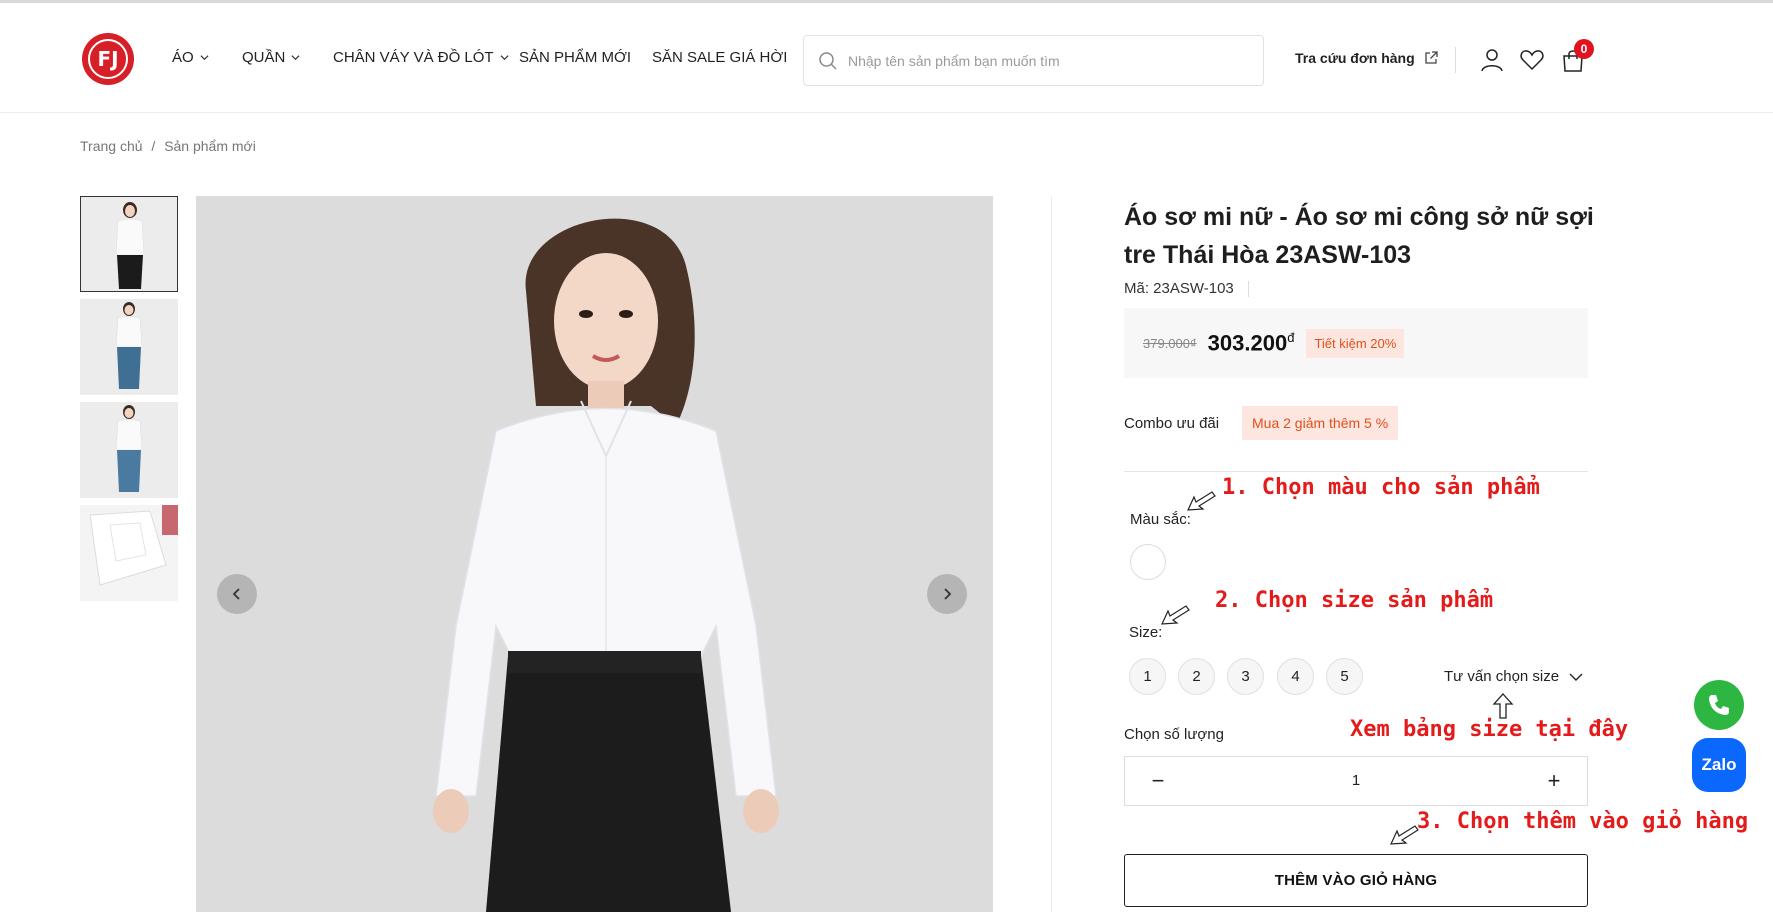 The height and width of the screenshot is (912, 1773). I want to click on nav-label: SĂN SALE GIÁ HỜI, so click(720, 57).